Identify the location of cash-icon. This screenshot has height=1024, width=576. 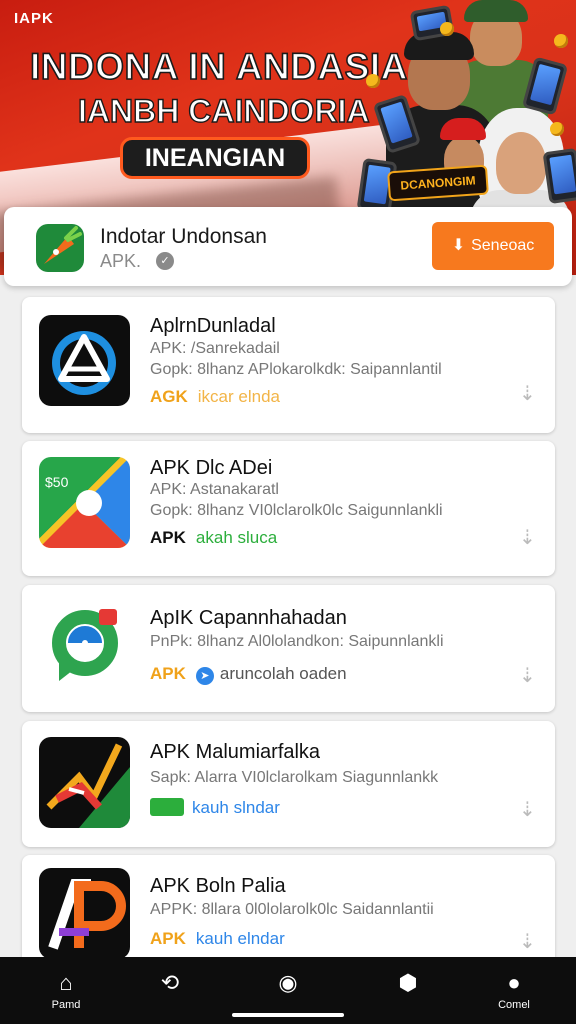
(167, 807).